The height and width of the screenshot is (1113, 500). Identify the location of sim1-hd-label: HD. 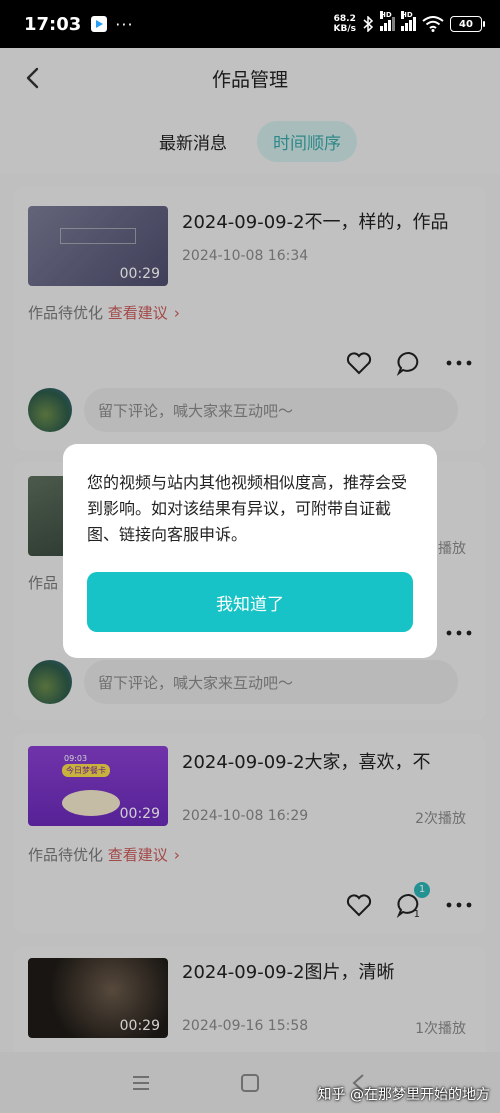
(386, 15).